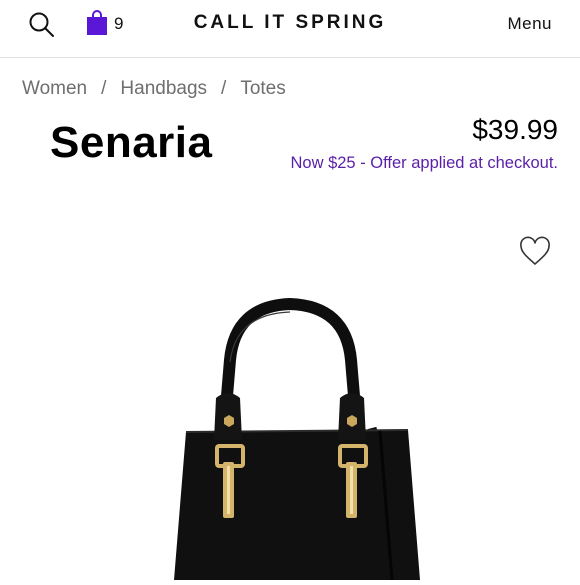 The image size is (580, 585). Describe the element at coordinates (529, 24) in the screenshot. I see `menu-button: Menu` at that location.